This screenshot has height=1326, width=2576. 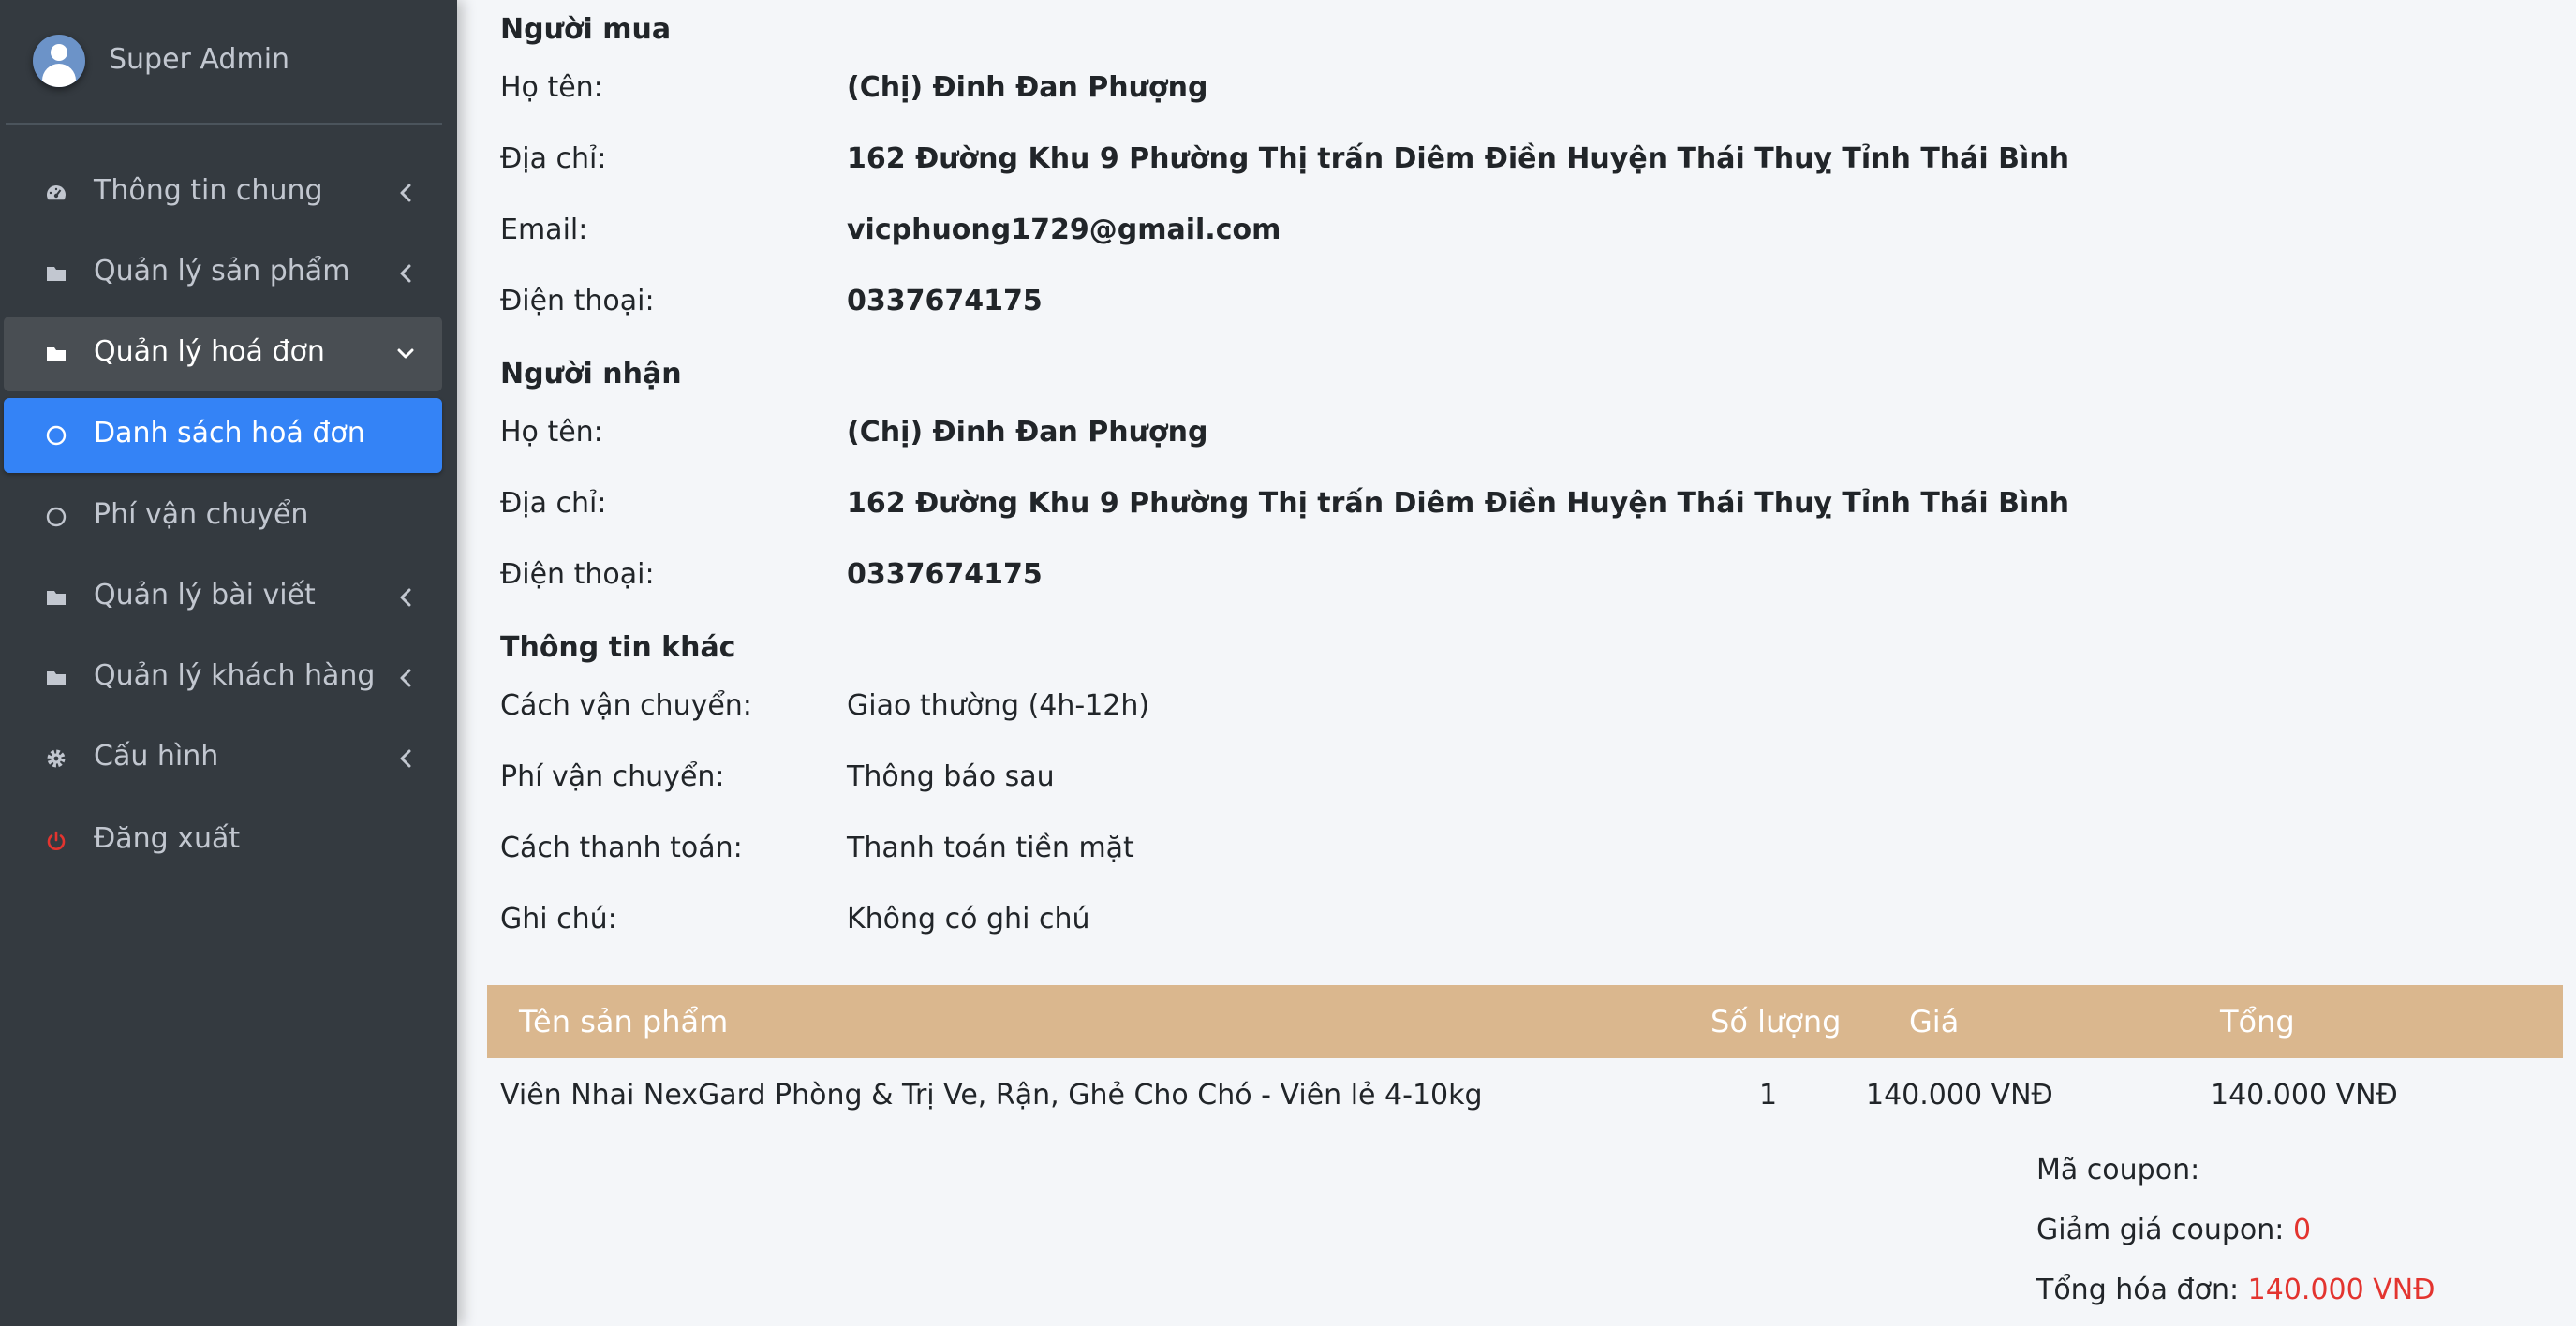 I want to click on user-panel: Super Admin, so click(x=229, y=62).